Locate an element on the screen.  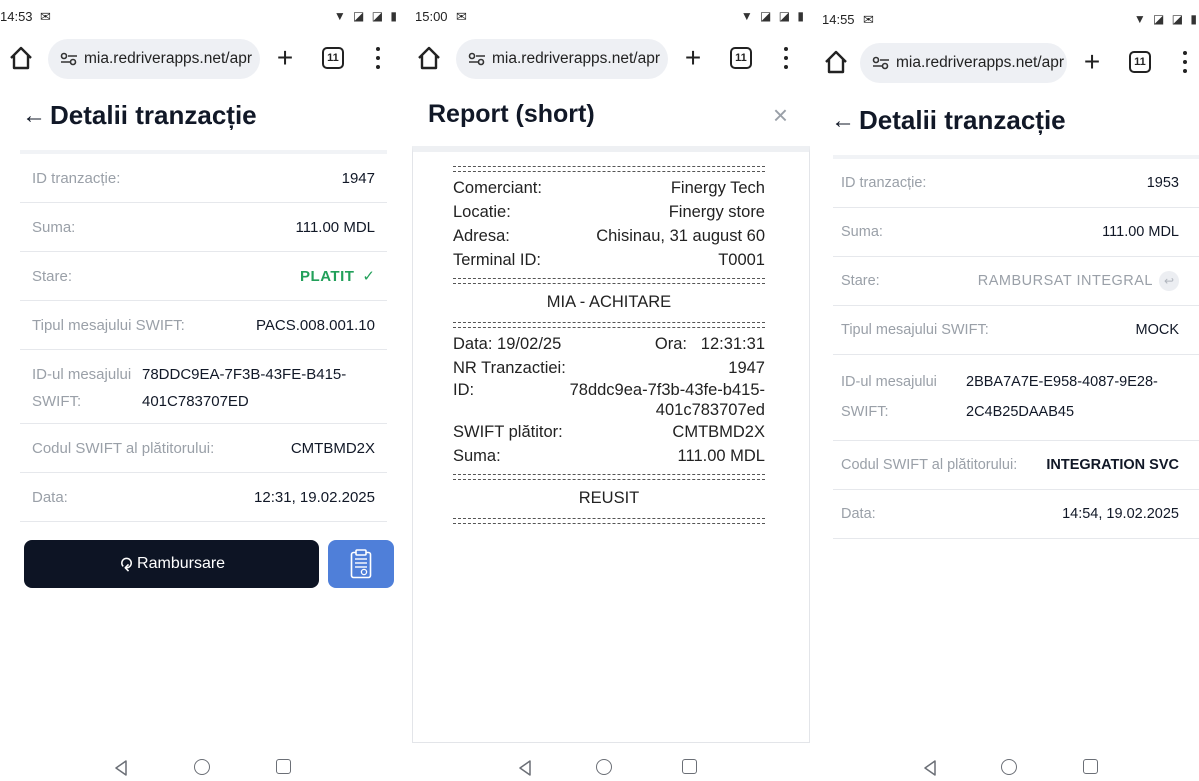
state-value: PLATIT ✓ is located at coordinates (337, 276).